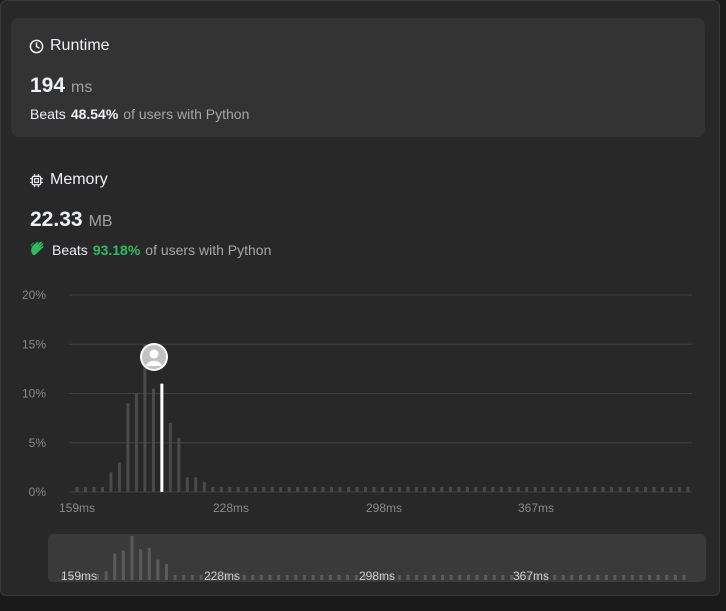 This screenshot has height=611, width=726. I want to click on clapping-hands-icon, so click(38, 250).